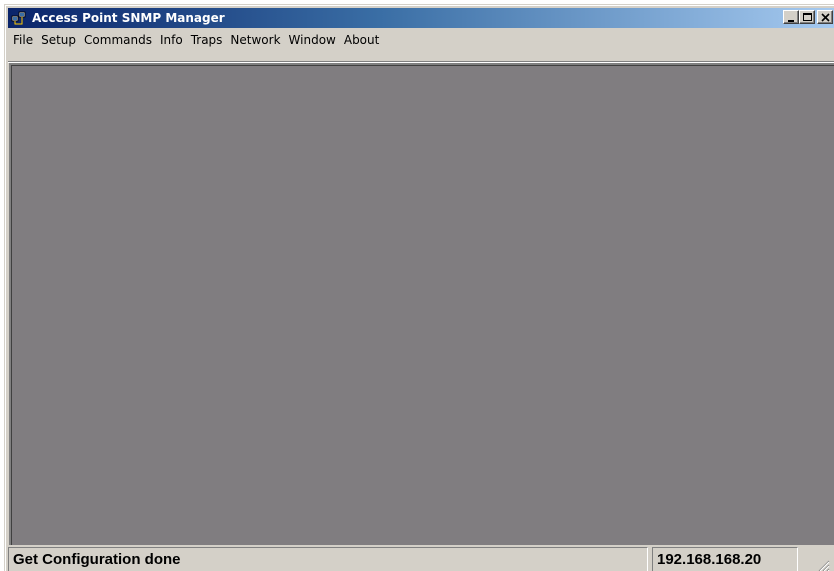 Image resolution: width=834 pixels, height=571 pixels. What do you see at coordinates (22, 40) in the screenshot?
I see `menu-file: File` at bounding box center [22, 40].